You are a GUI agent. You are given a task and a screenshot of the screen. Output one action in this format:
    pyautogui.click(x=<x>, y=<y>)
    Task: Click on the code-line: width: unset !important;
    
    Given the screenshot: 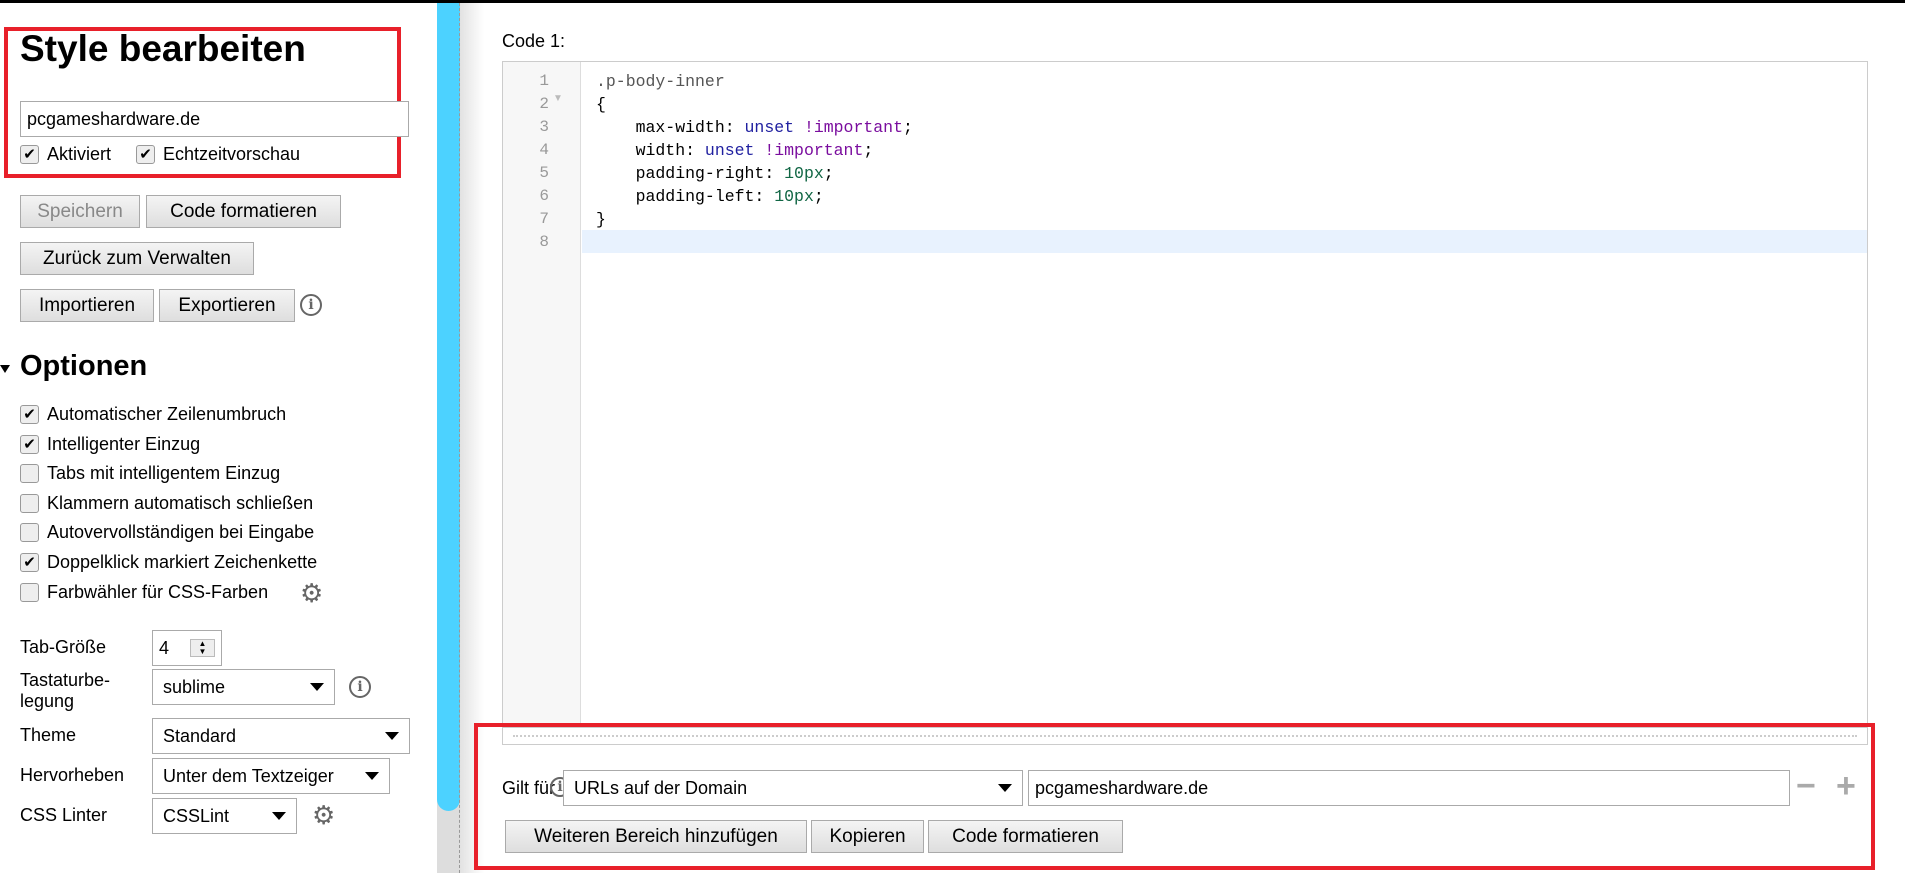 What is the action you would take?
    pyautogui.click(x=735, y=150)
    